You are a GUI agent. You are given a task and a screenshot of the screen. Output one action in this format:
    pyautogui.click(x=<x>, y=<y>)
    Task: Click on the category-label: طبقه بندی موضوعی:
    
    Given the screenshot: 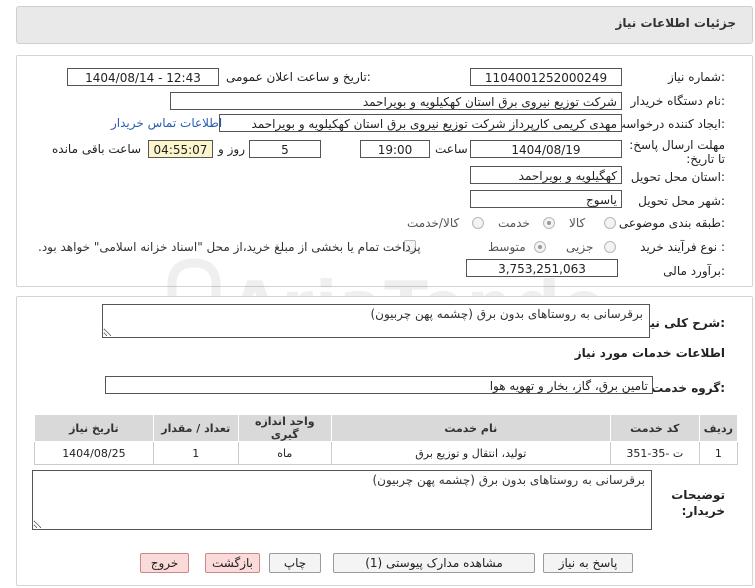 What is the action you would take?
    pyautogui.click(x=671, y=223)
    